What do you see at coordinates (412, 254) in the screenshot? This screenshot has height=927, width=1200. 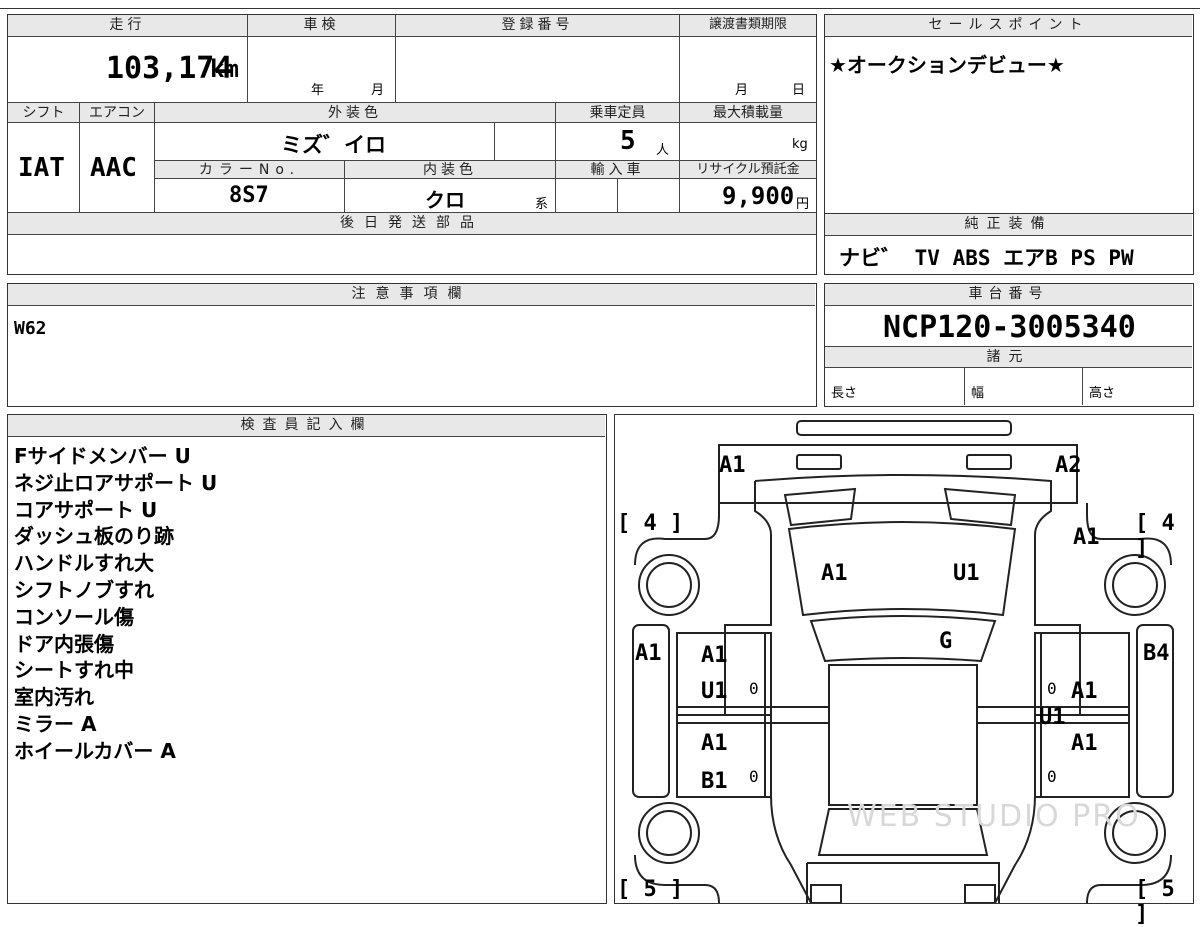 I see `later-parts-cell` at bounding box center [412, 254].